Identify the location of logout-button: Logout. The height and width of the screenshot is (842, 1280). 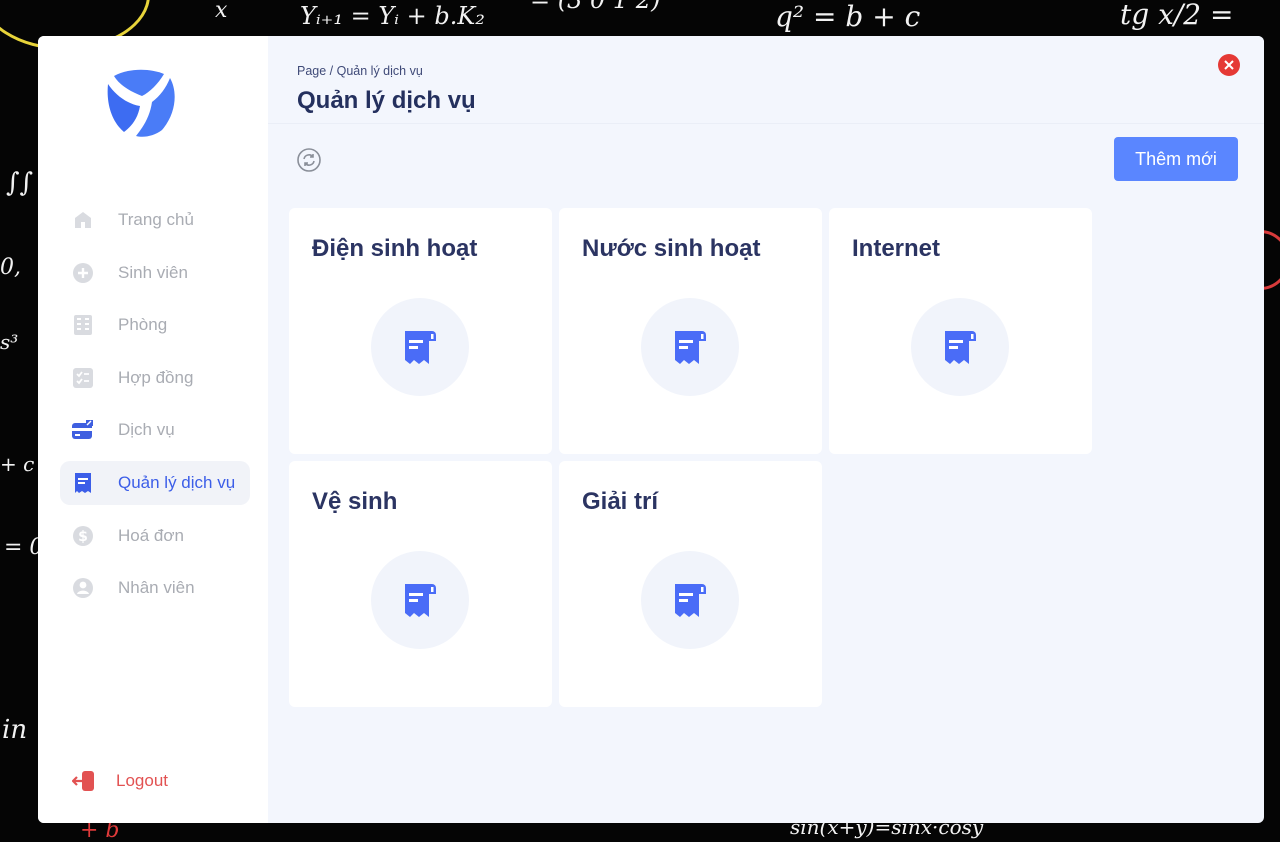
(120, 781).